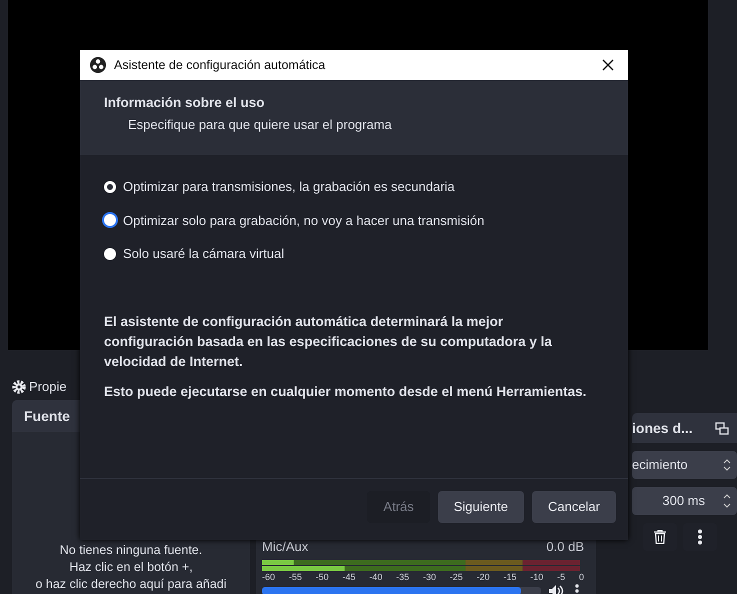 This screenshot has width=737, height=594. Describe the element at coordinates (349, 577) in the screenshot. I see `scale-label: -45` at that location.